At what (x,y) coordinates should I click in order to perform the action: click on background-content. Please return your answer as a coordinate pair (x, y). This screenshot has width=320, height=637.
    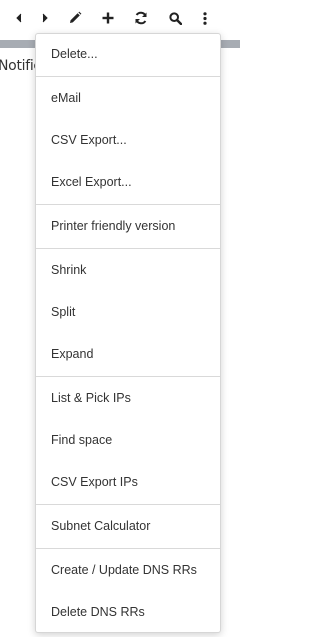
    Looking at the image, I should click on (18, 392).